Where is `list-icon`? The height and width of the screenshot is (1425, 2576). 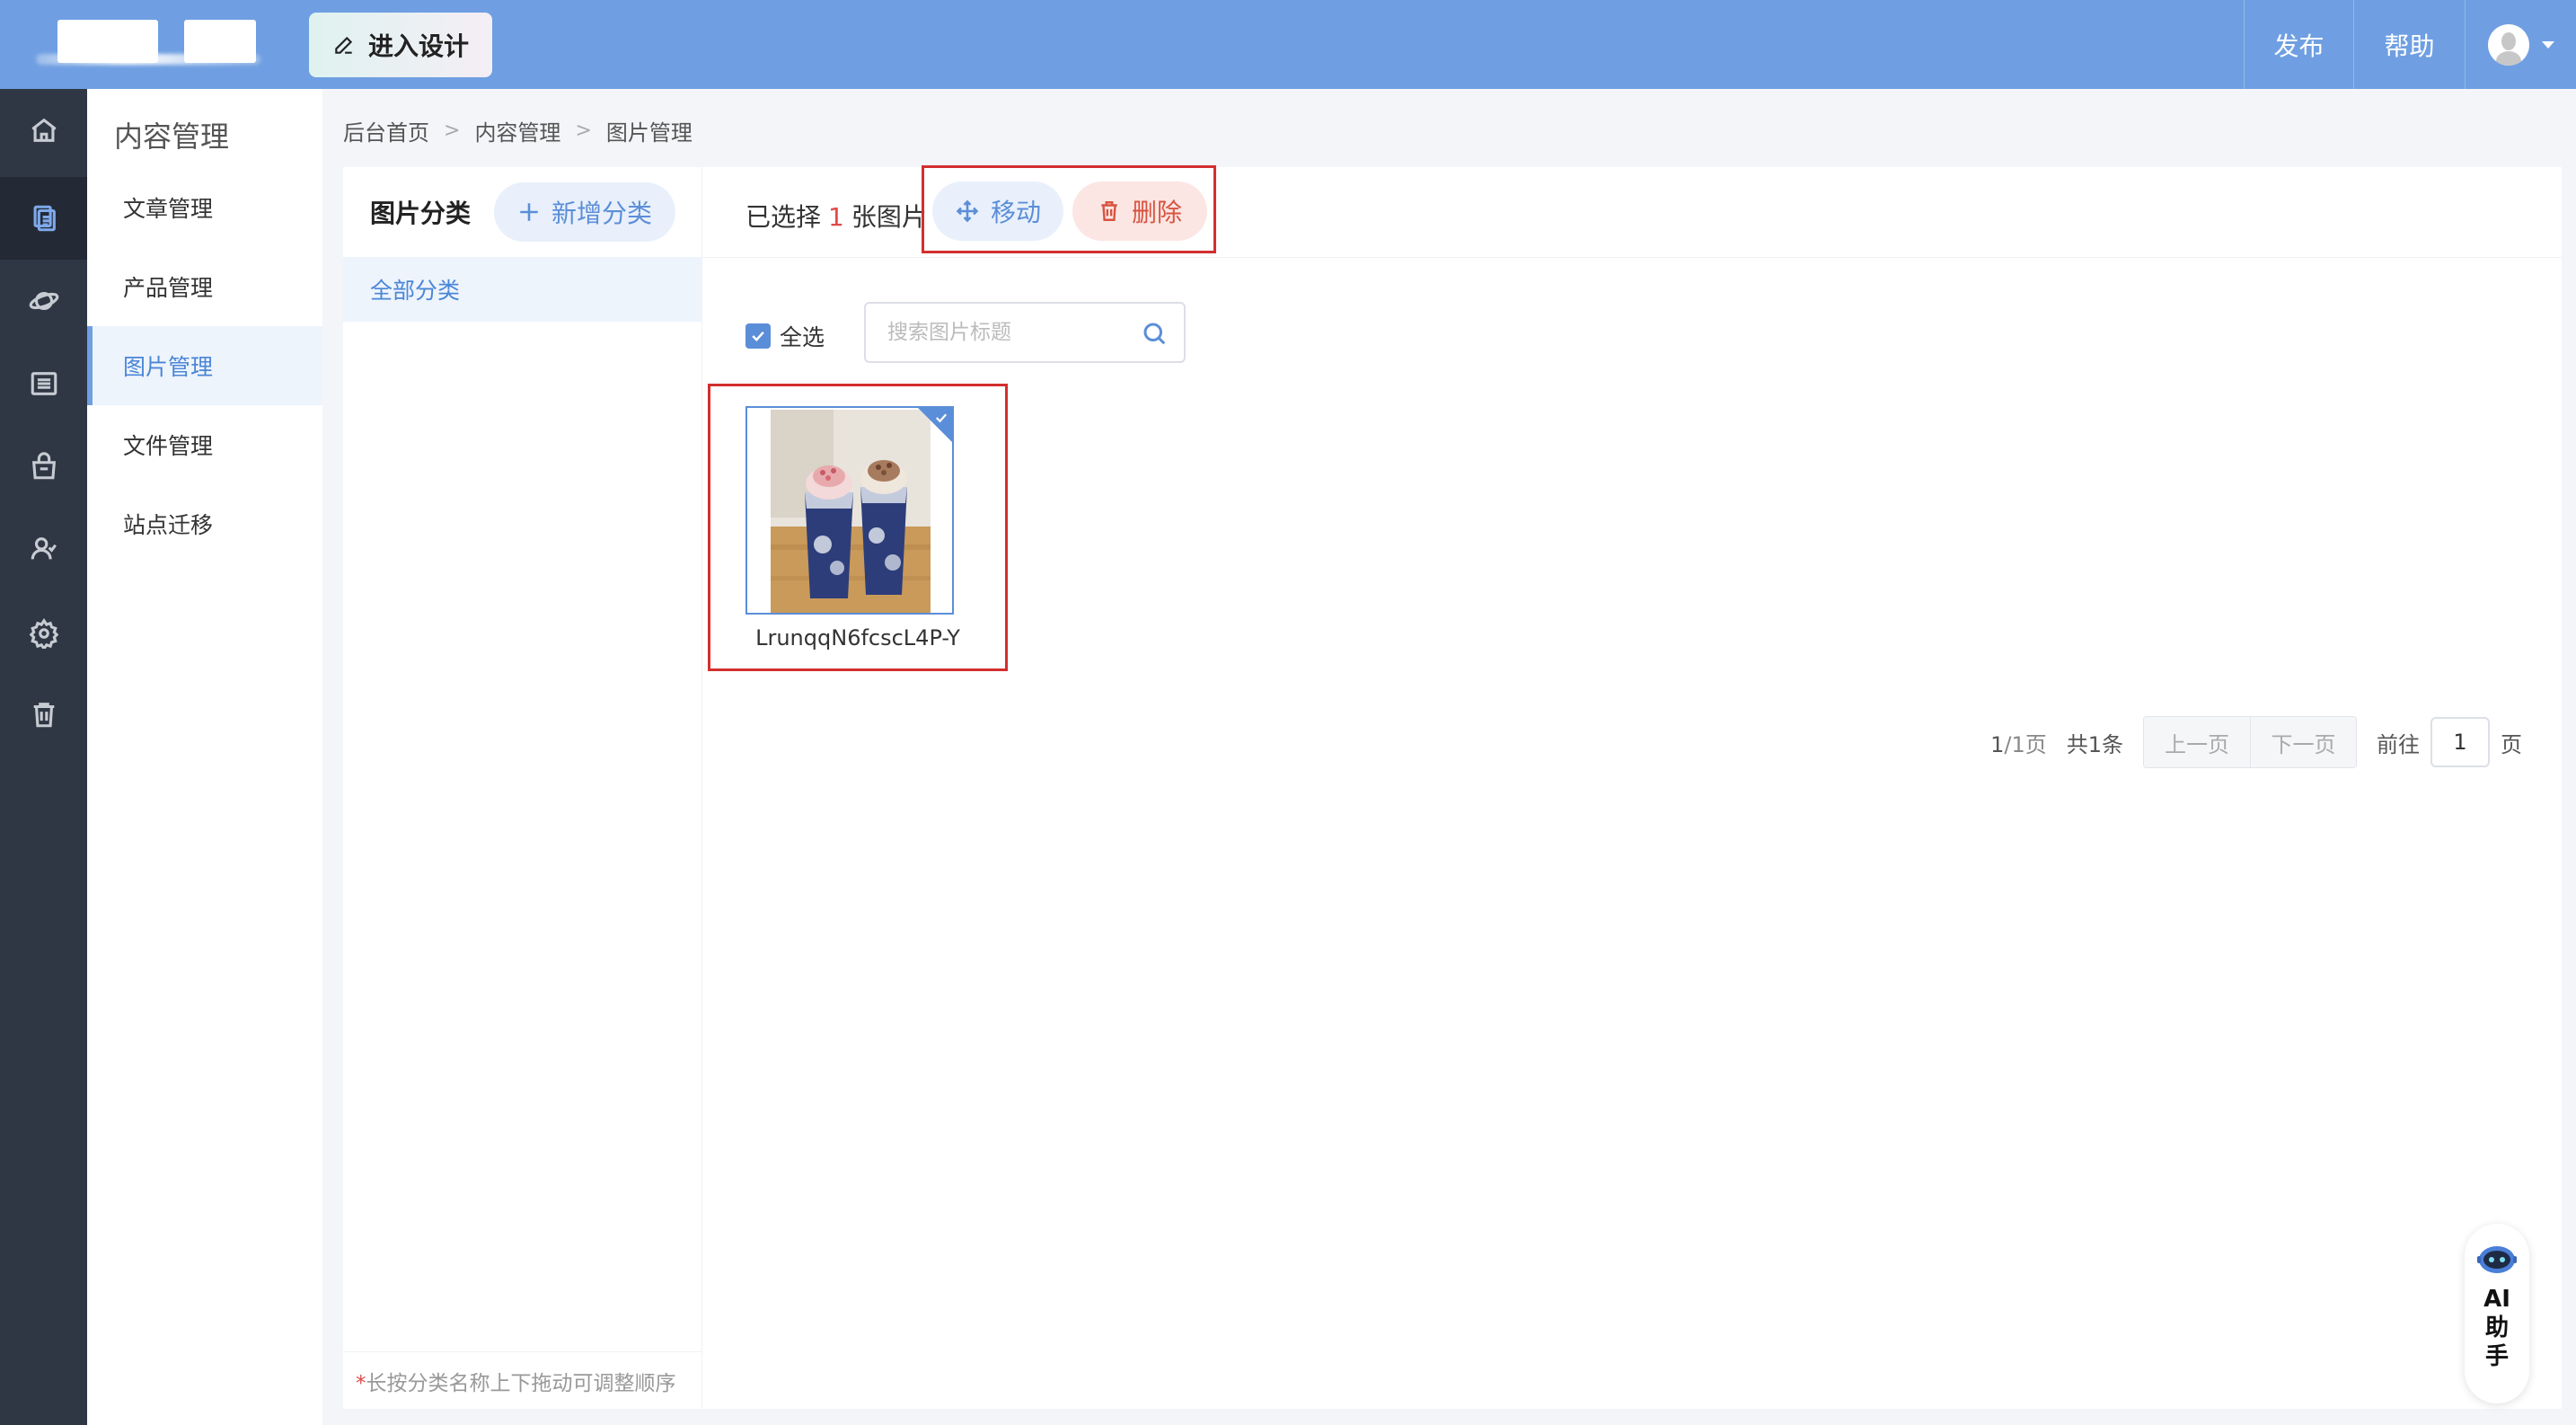
list-icon is located at coordinates (43, 384).